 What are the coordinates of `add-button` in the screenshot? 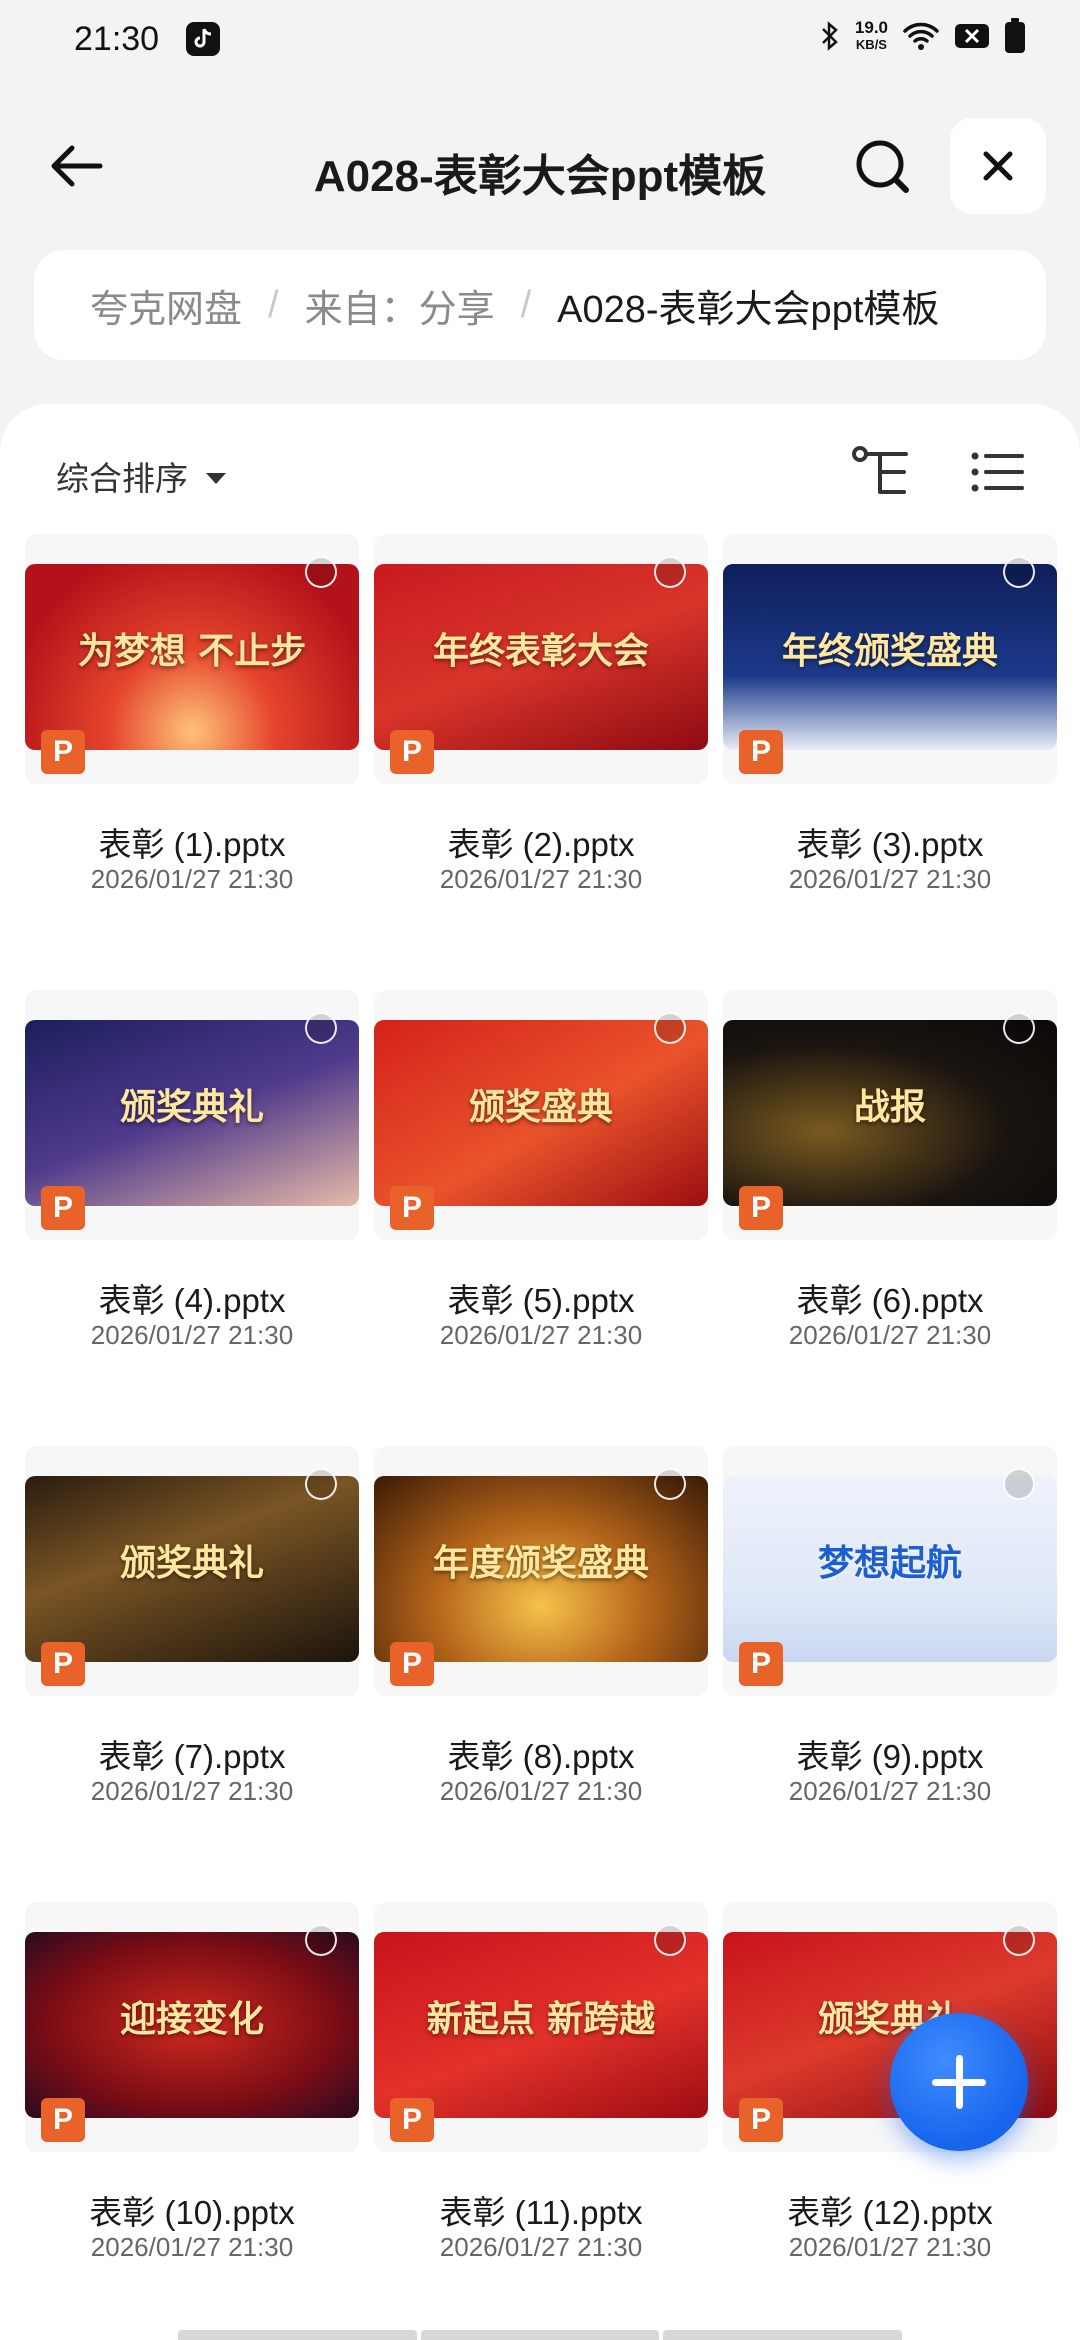 It's located at (959, 2082).